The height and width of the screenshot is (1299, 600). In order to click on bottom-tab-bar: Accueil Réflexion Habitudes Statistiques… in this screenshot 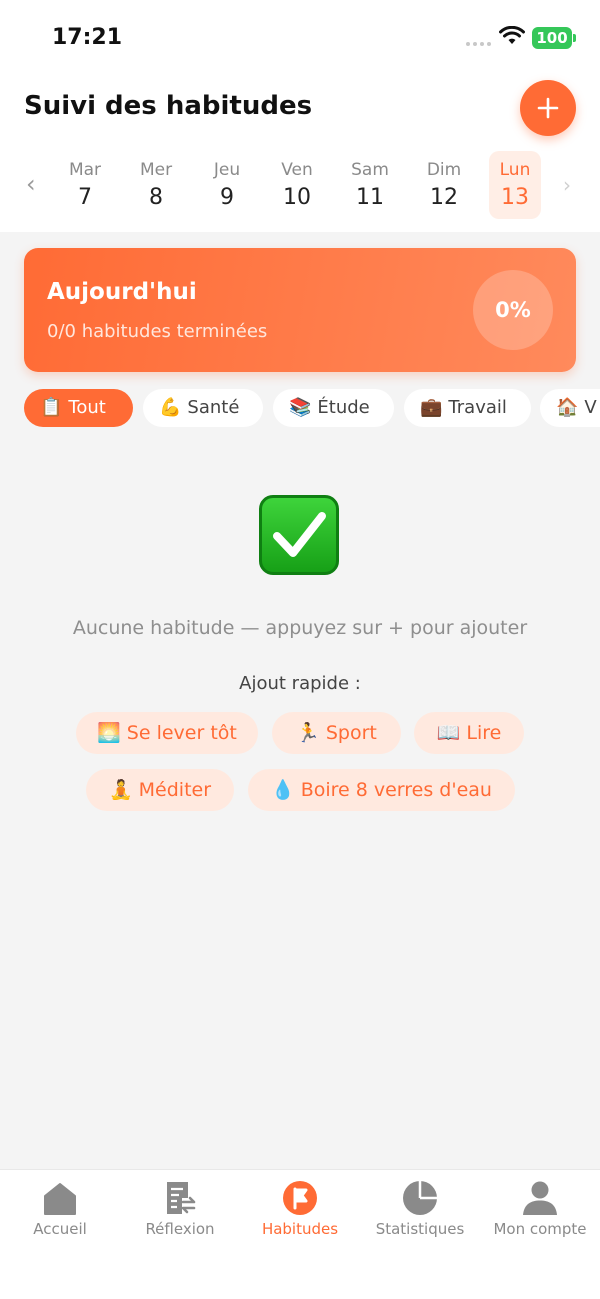, I will do `click(300, 1234)`.